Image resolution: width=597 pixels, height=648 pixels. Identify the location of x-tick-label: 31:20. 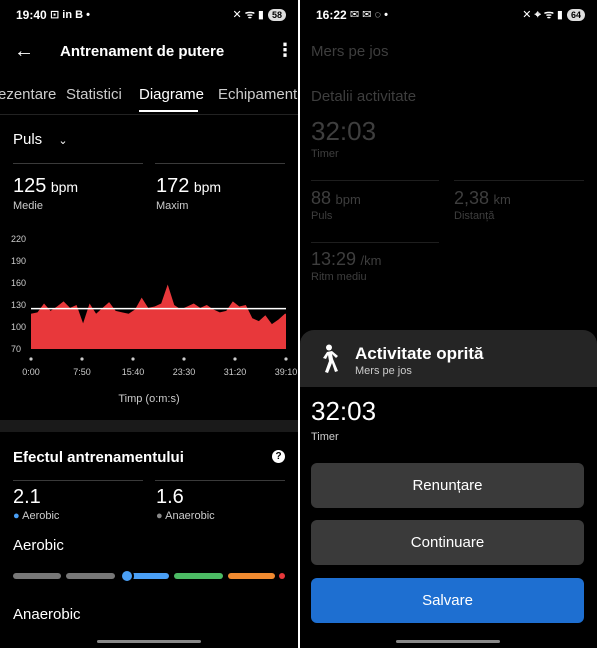
(235, 372).